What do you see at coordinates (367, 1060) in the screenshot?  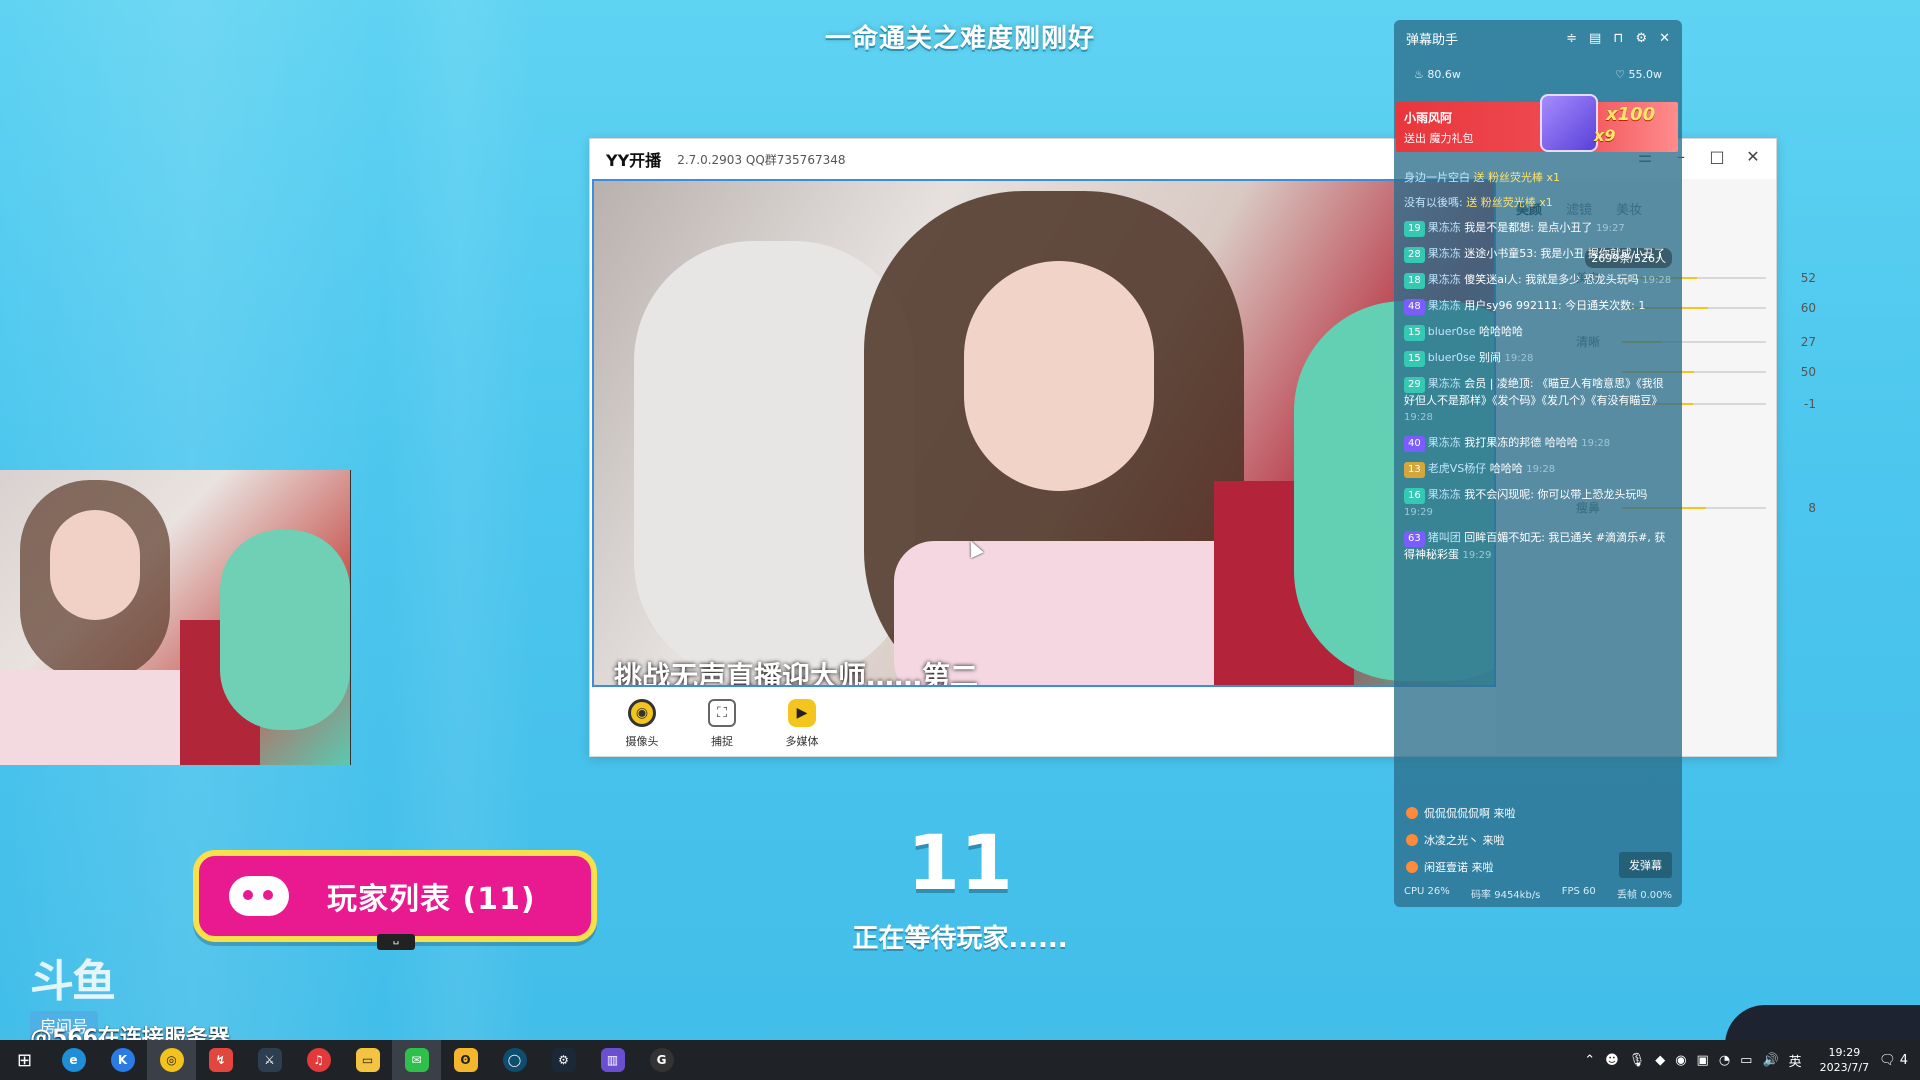 I see `file-explorer-icon: ▭` at bounding box center [367, 1060].